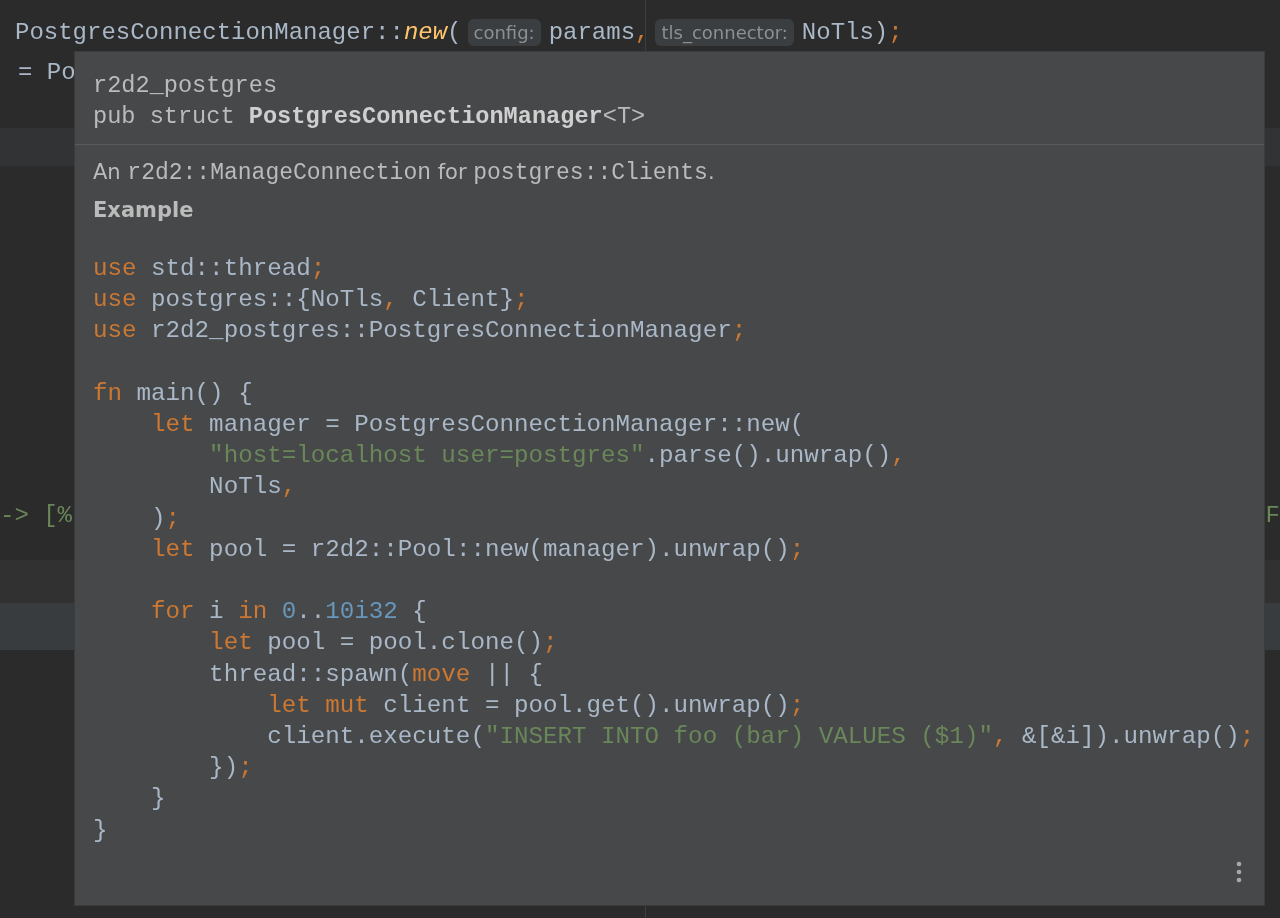 The height and width of the screenshot is (918, 1280). Describe the element at coordinates (311, 300) in the screenshot. I see `code-line: use postgres::{NoTls, Client};` at that location.